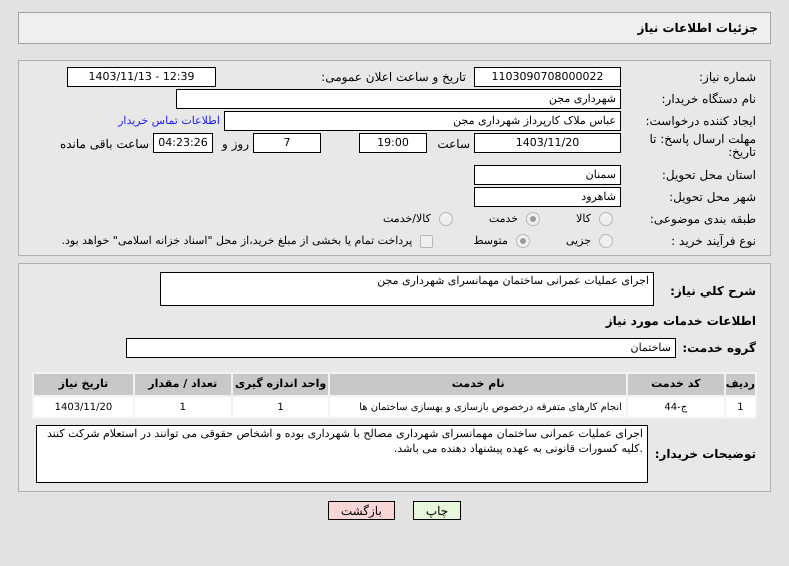 The height and width of the screenshot is (566, 789). What do you see at coordinates (547, 175) in the screenshot?
I see `province-field: سمنان` at bounding box center [547, 175].